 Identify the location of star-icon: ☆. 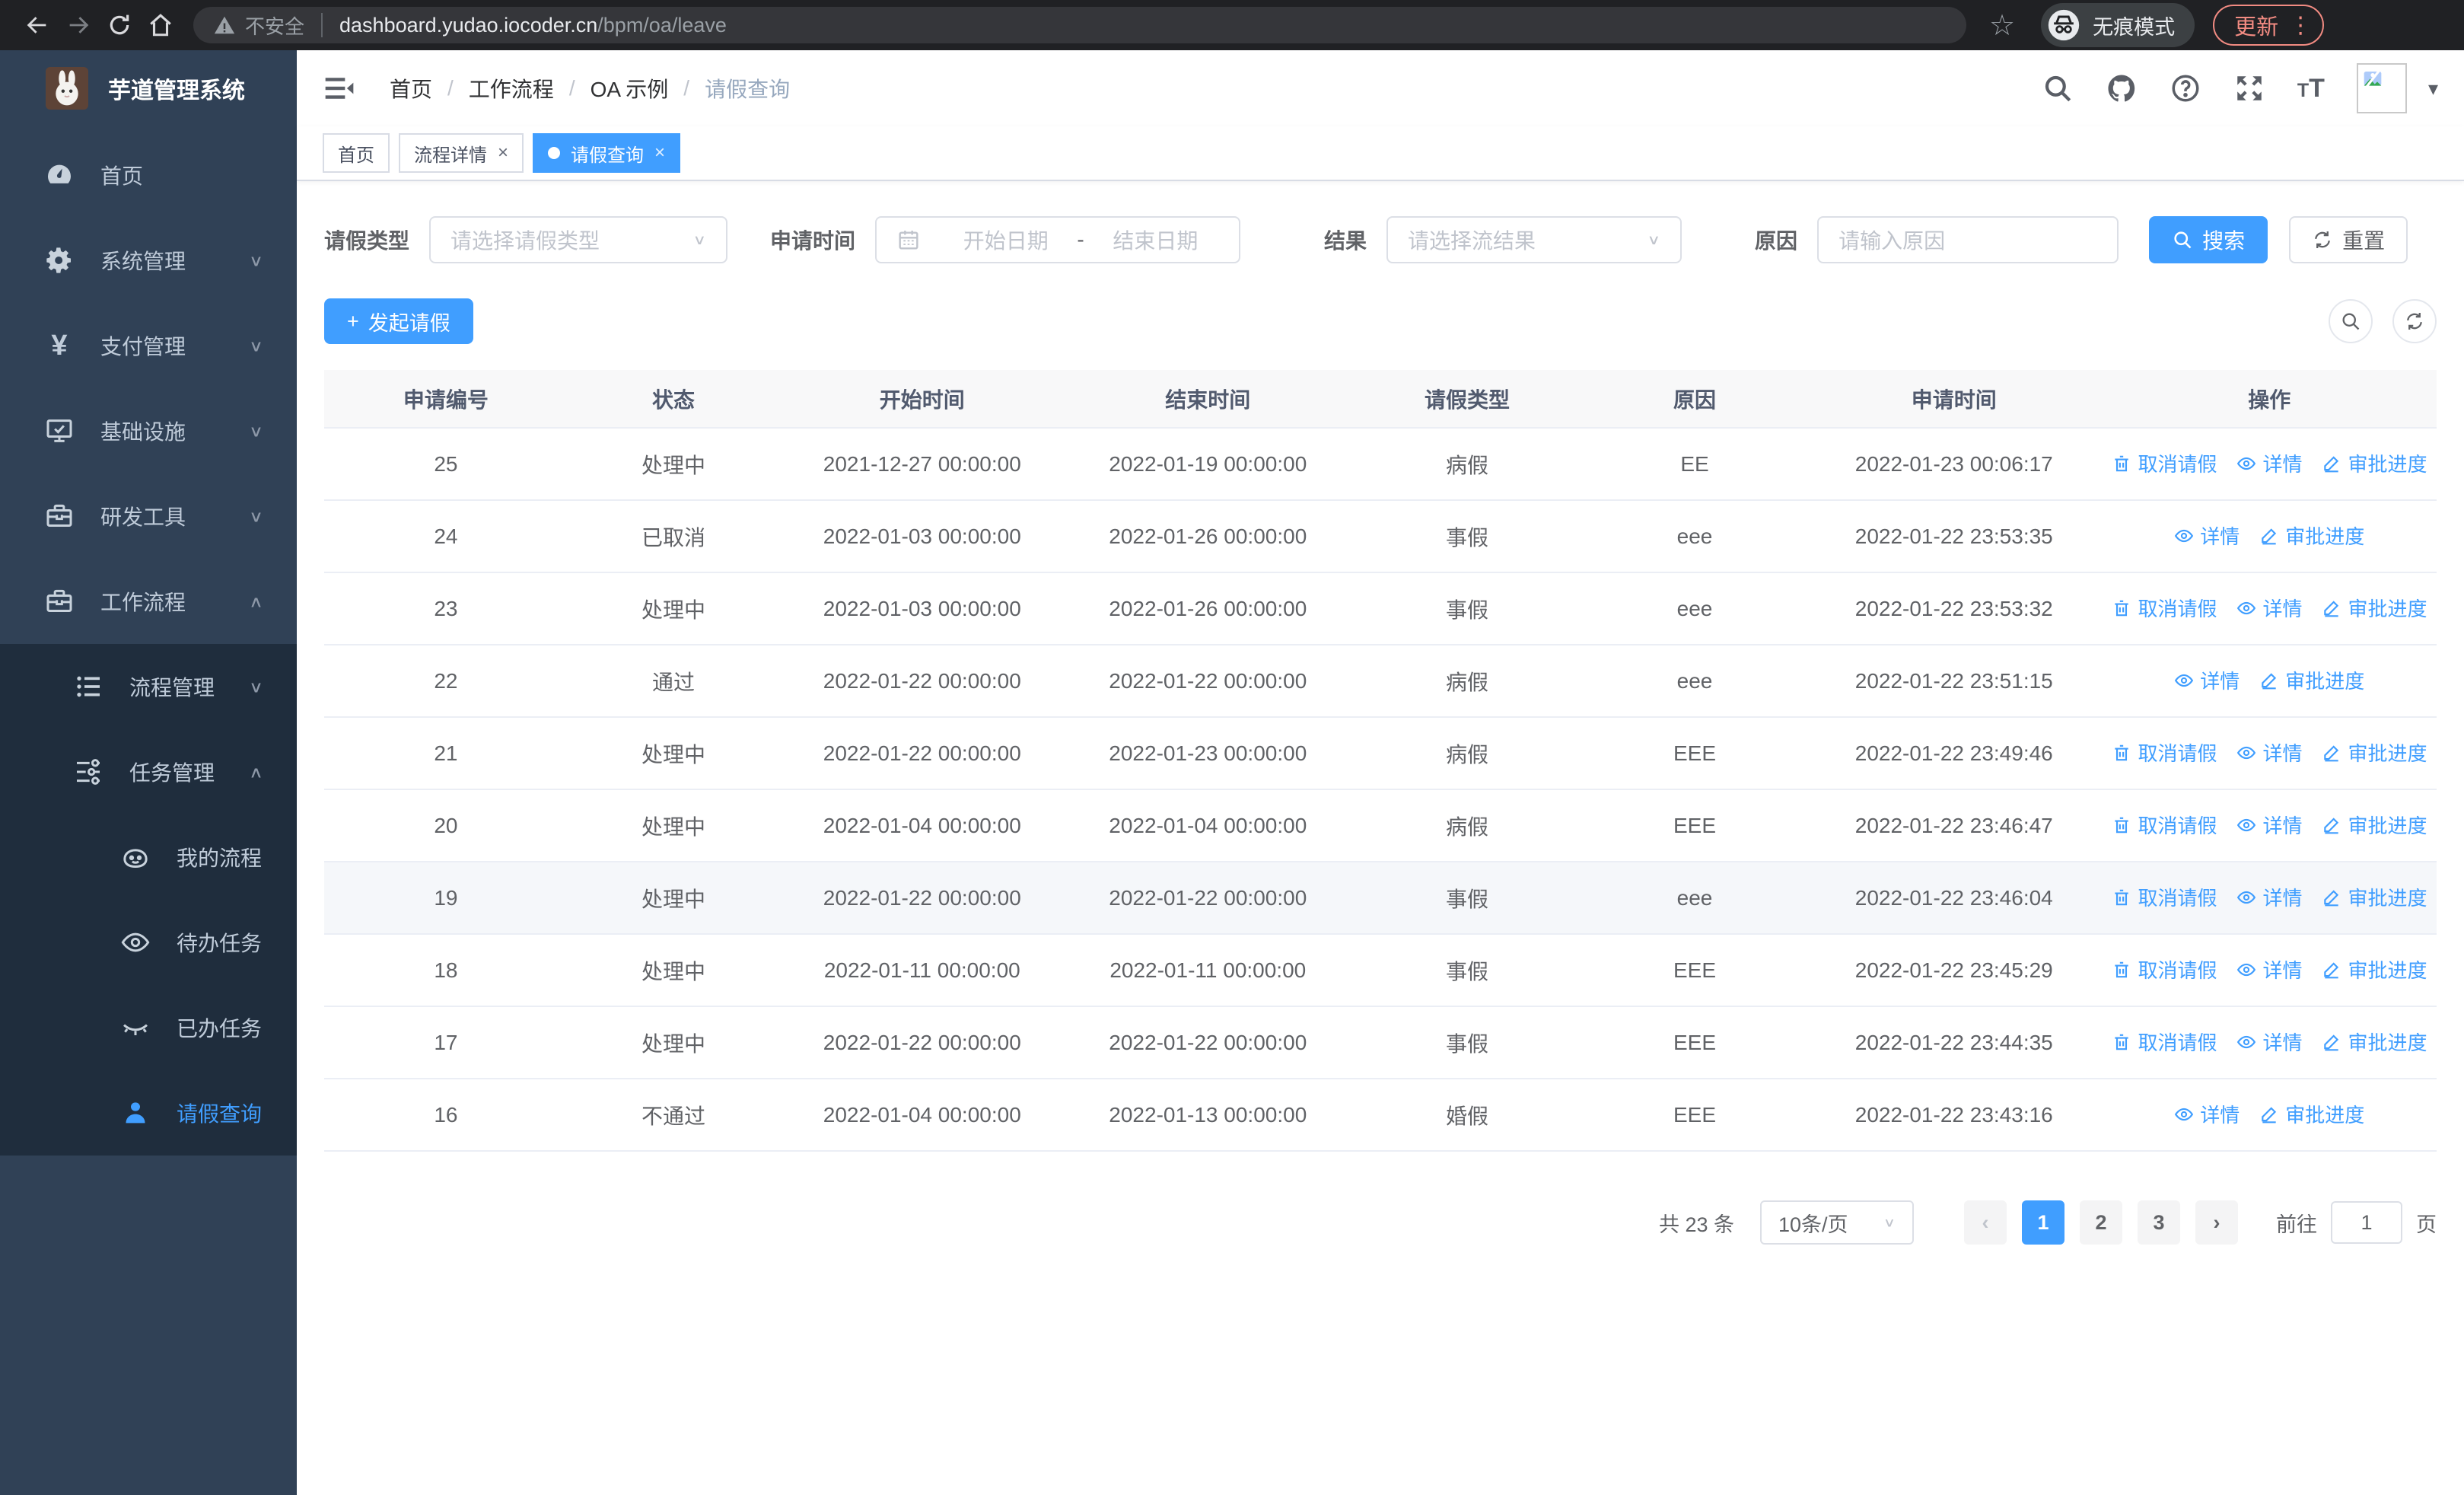
(2002, 26).